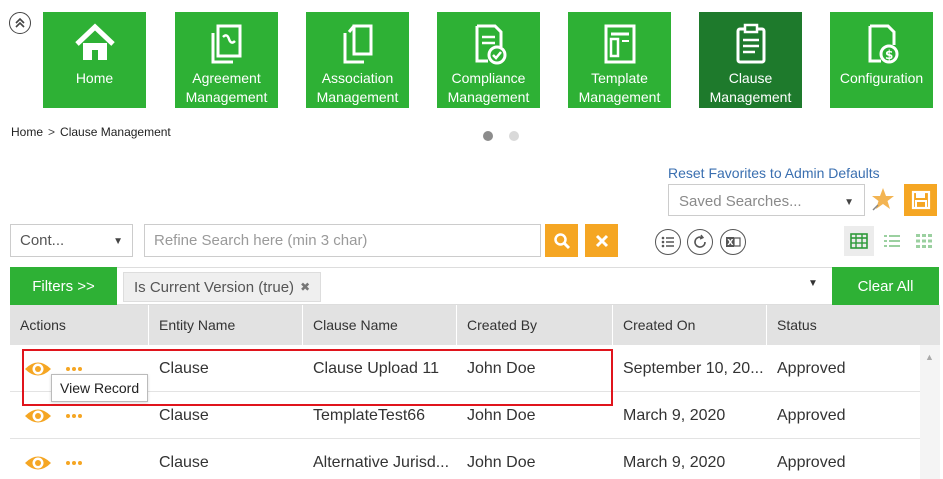 The image size is (943, 479). I want to click on breadcrumb-current: Clause Management, so click(115, 132).